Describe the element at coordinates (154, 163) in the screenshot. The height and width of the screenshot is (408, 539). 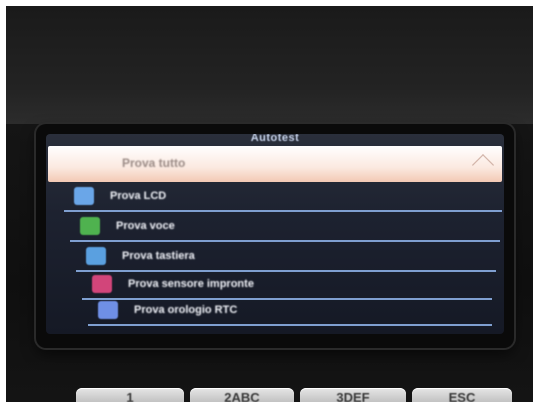
I see `menu-item-label: Prova tutto` at that location.